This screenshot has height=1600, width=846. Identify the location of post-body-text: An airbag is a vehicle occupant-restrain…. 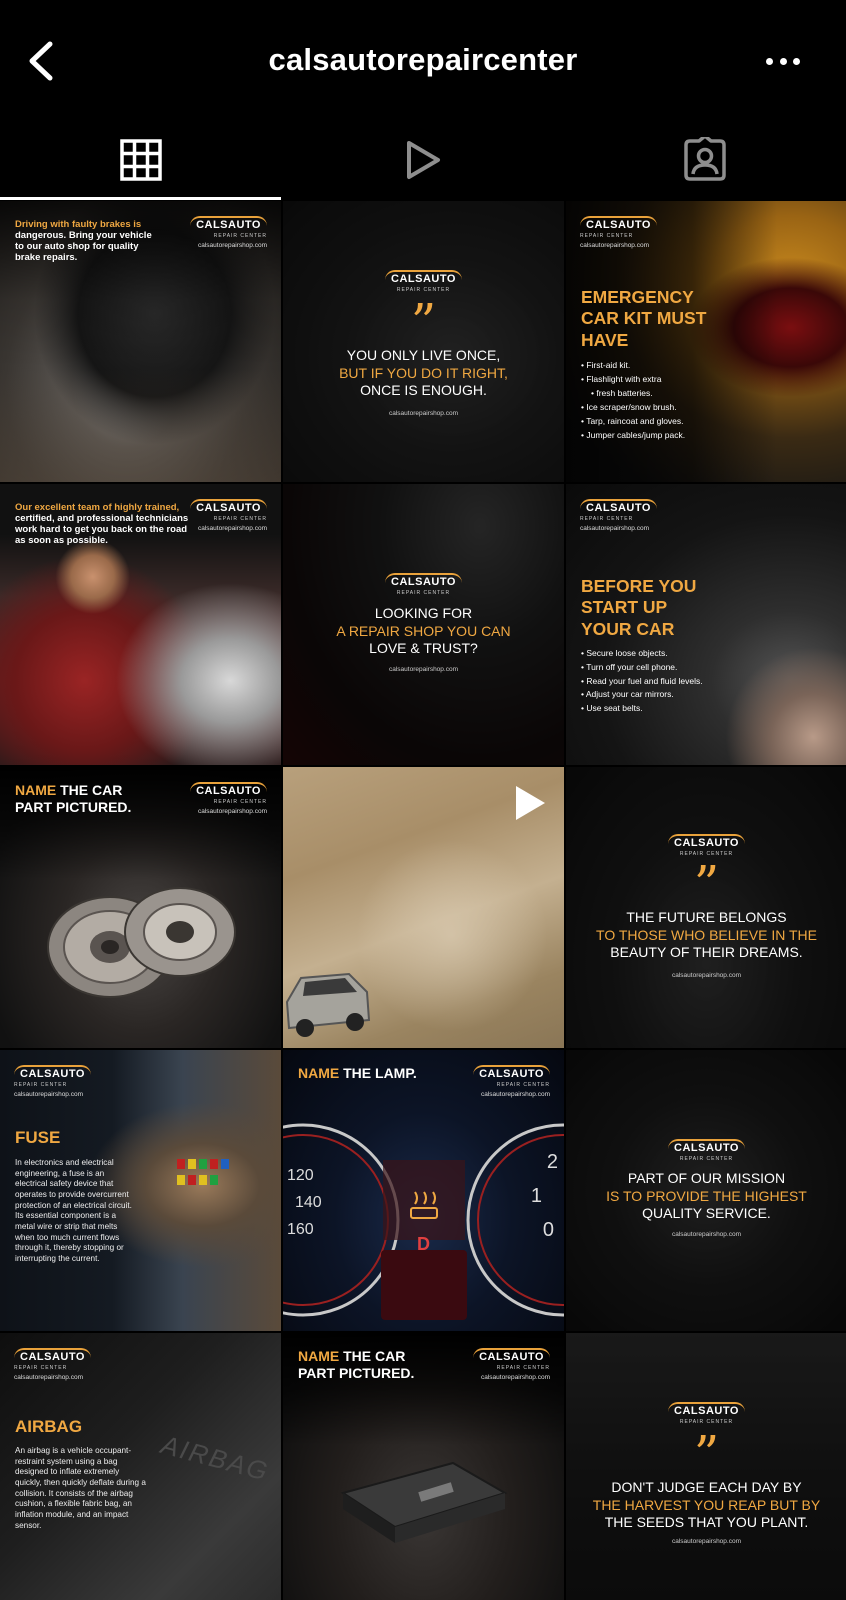
(80, 1488).